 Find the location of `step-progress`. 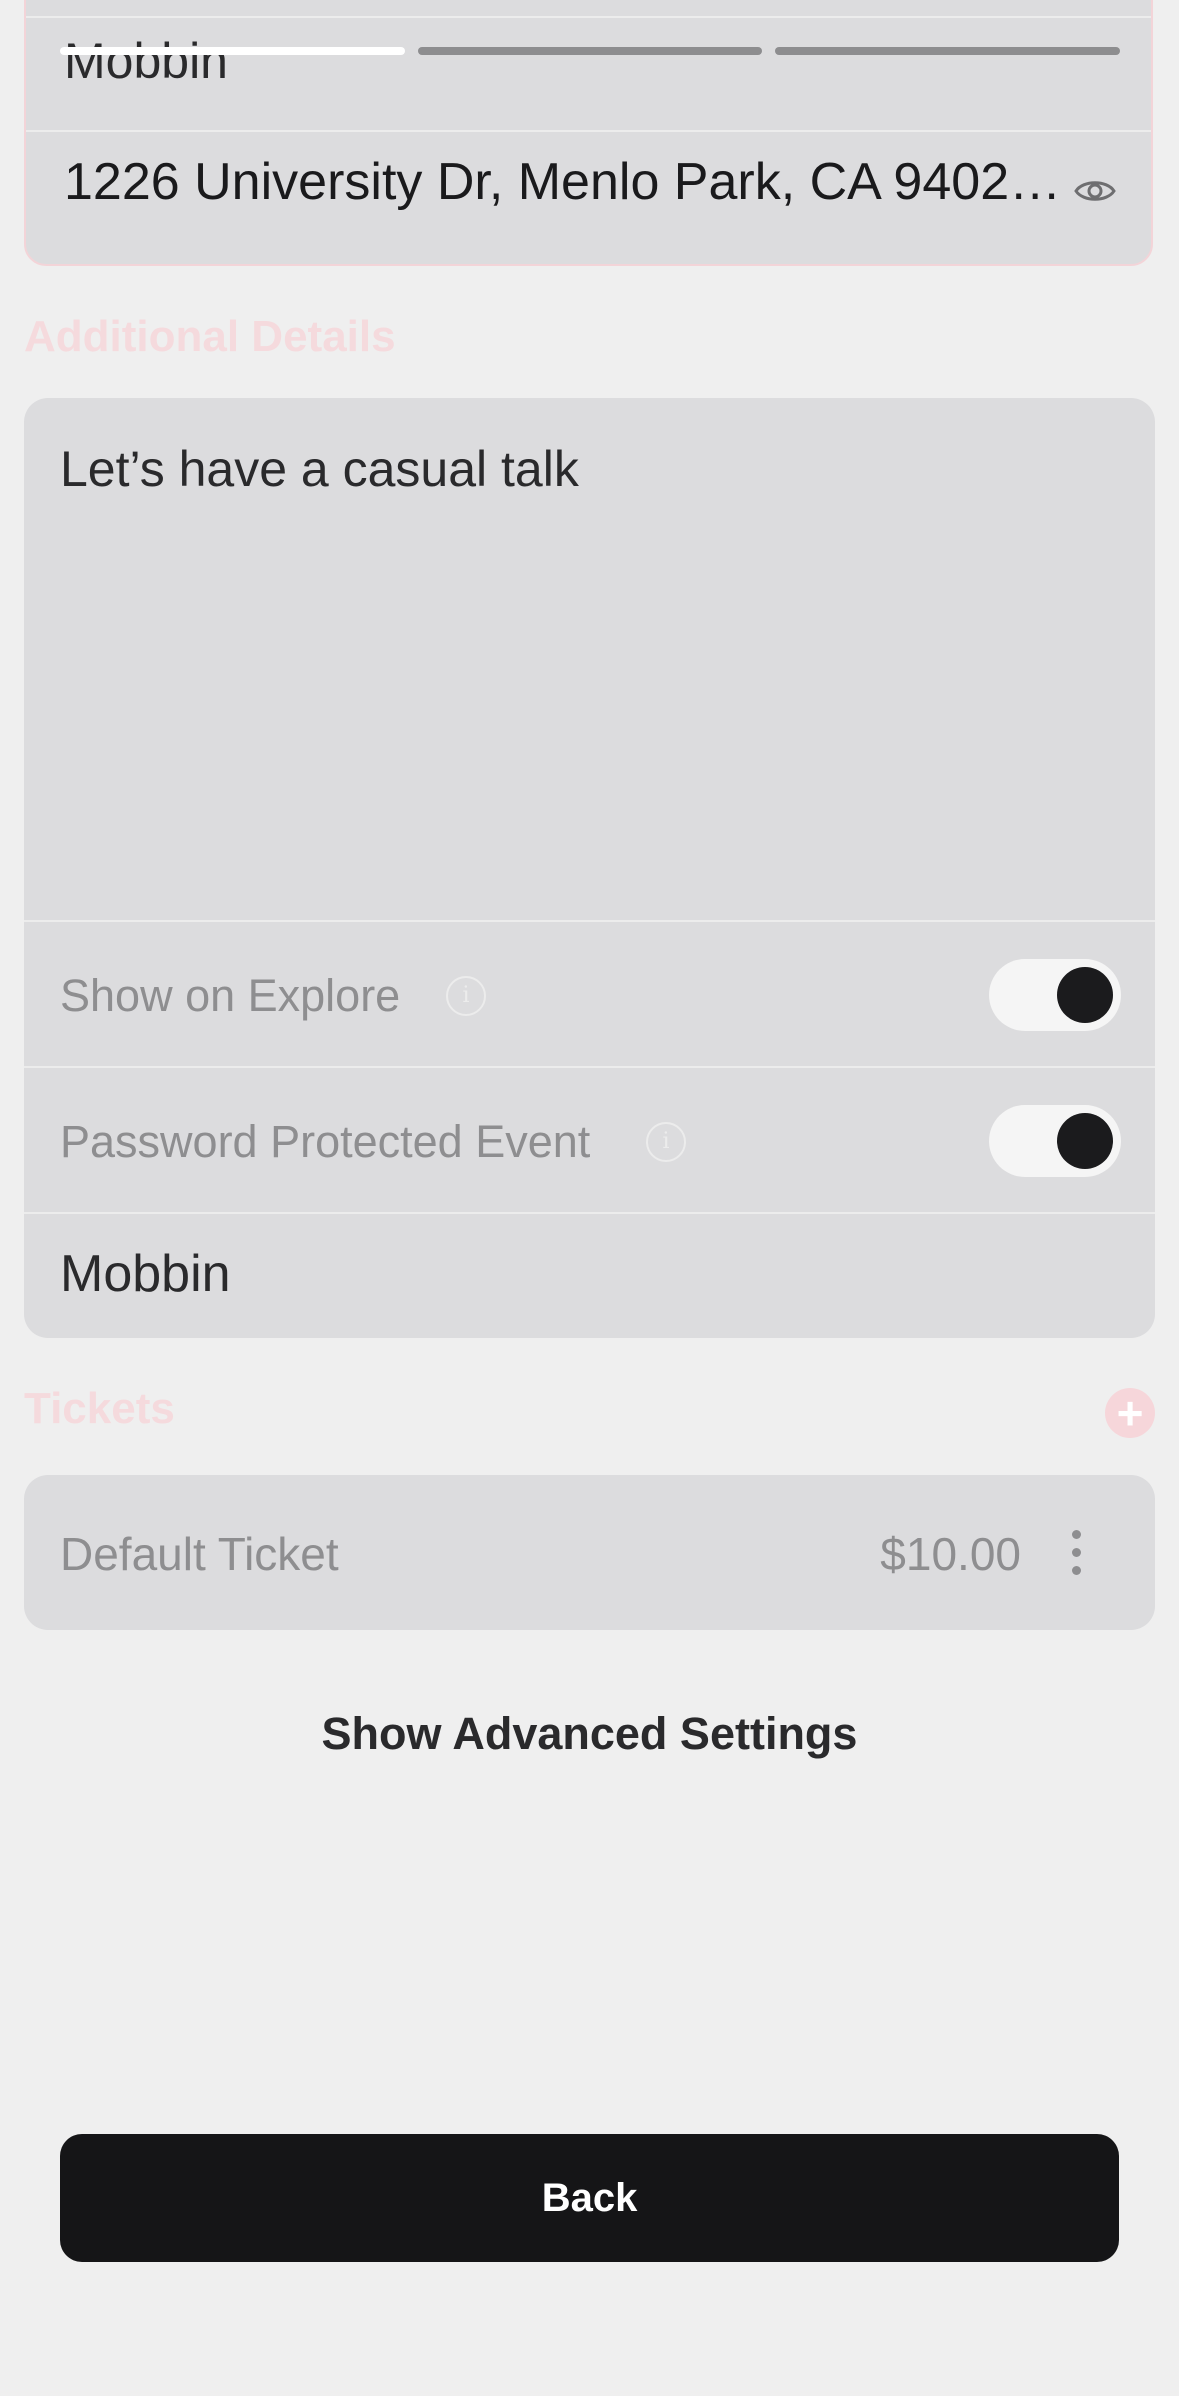

step-progress is located at coordinates (590, 51).